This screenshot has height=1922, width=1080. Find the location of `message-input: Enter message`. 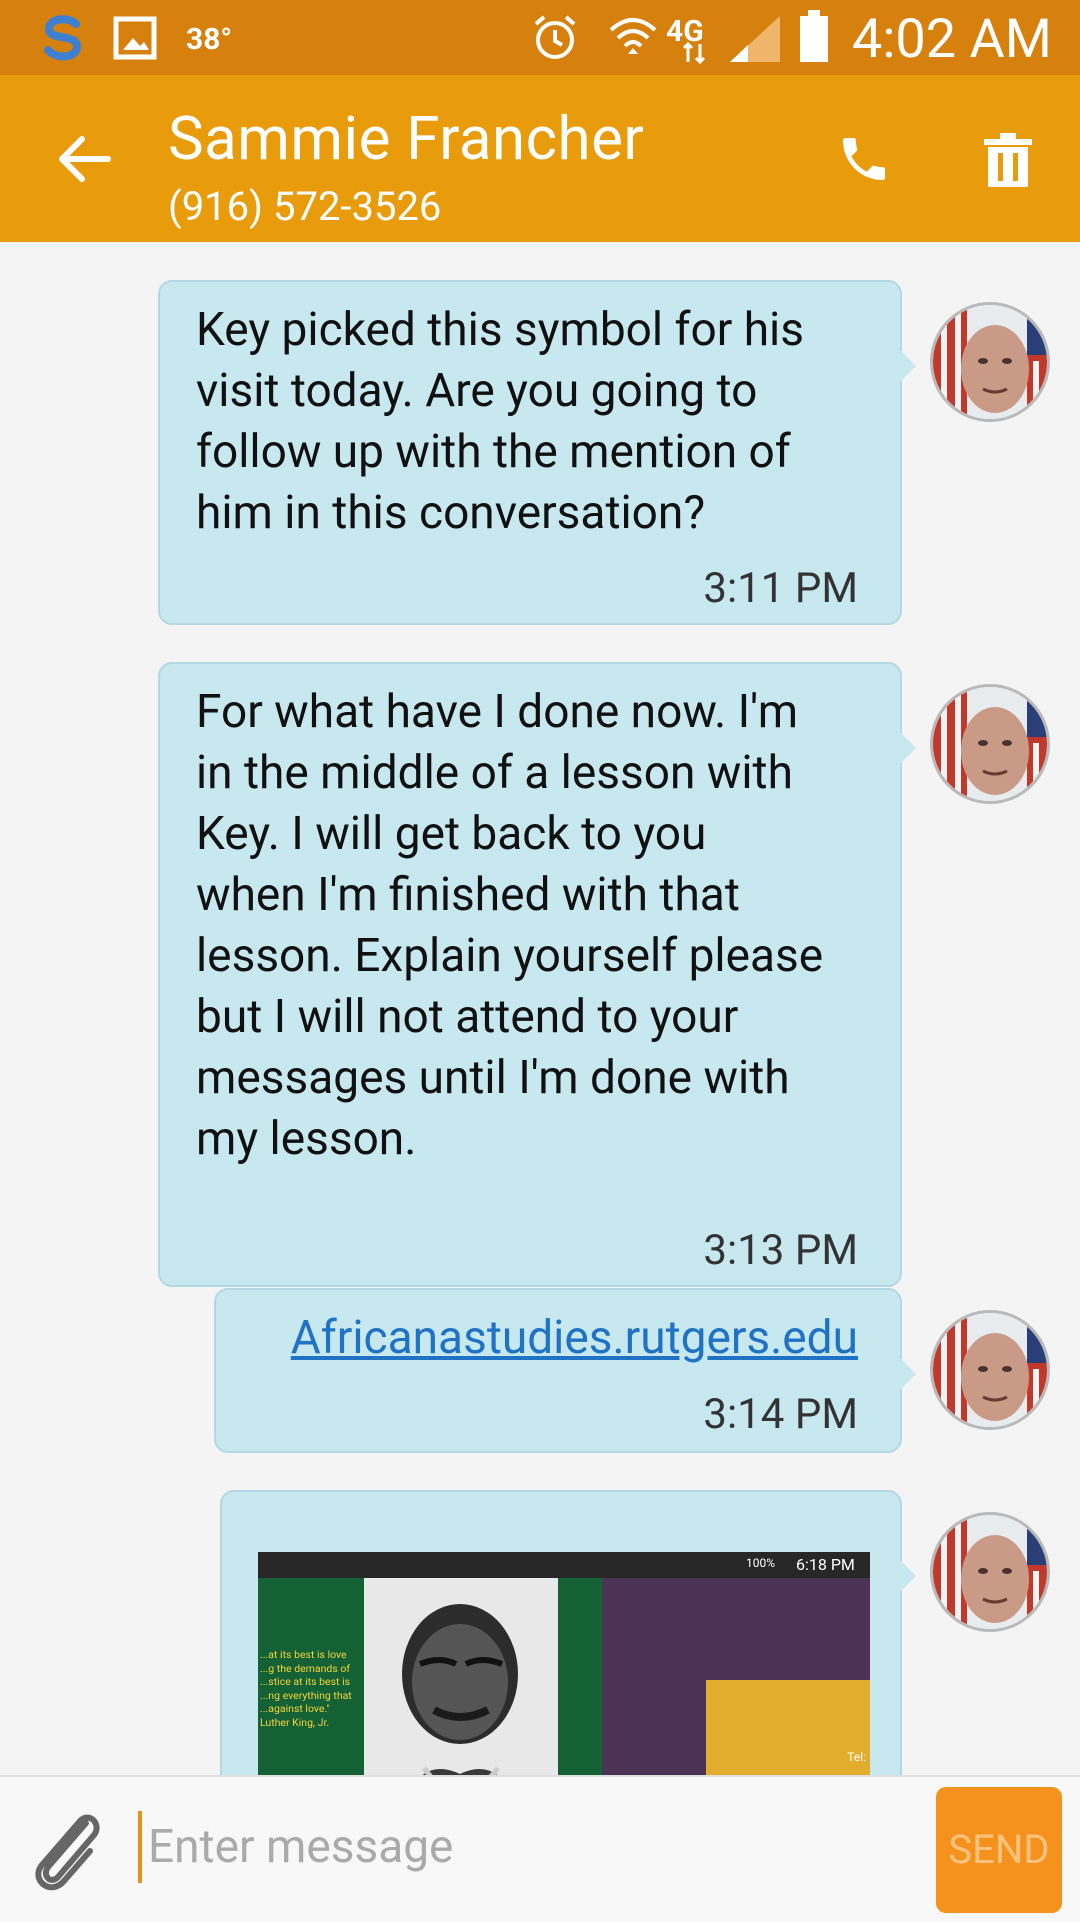

message-input: Enter message is located at coordinates (518, 1847).